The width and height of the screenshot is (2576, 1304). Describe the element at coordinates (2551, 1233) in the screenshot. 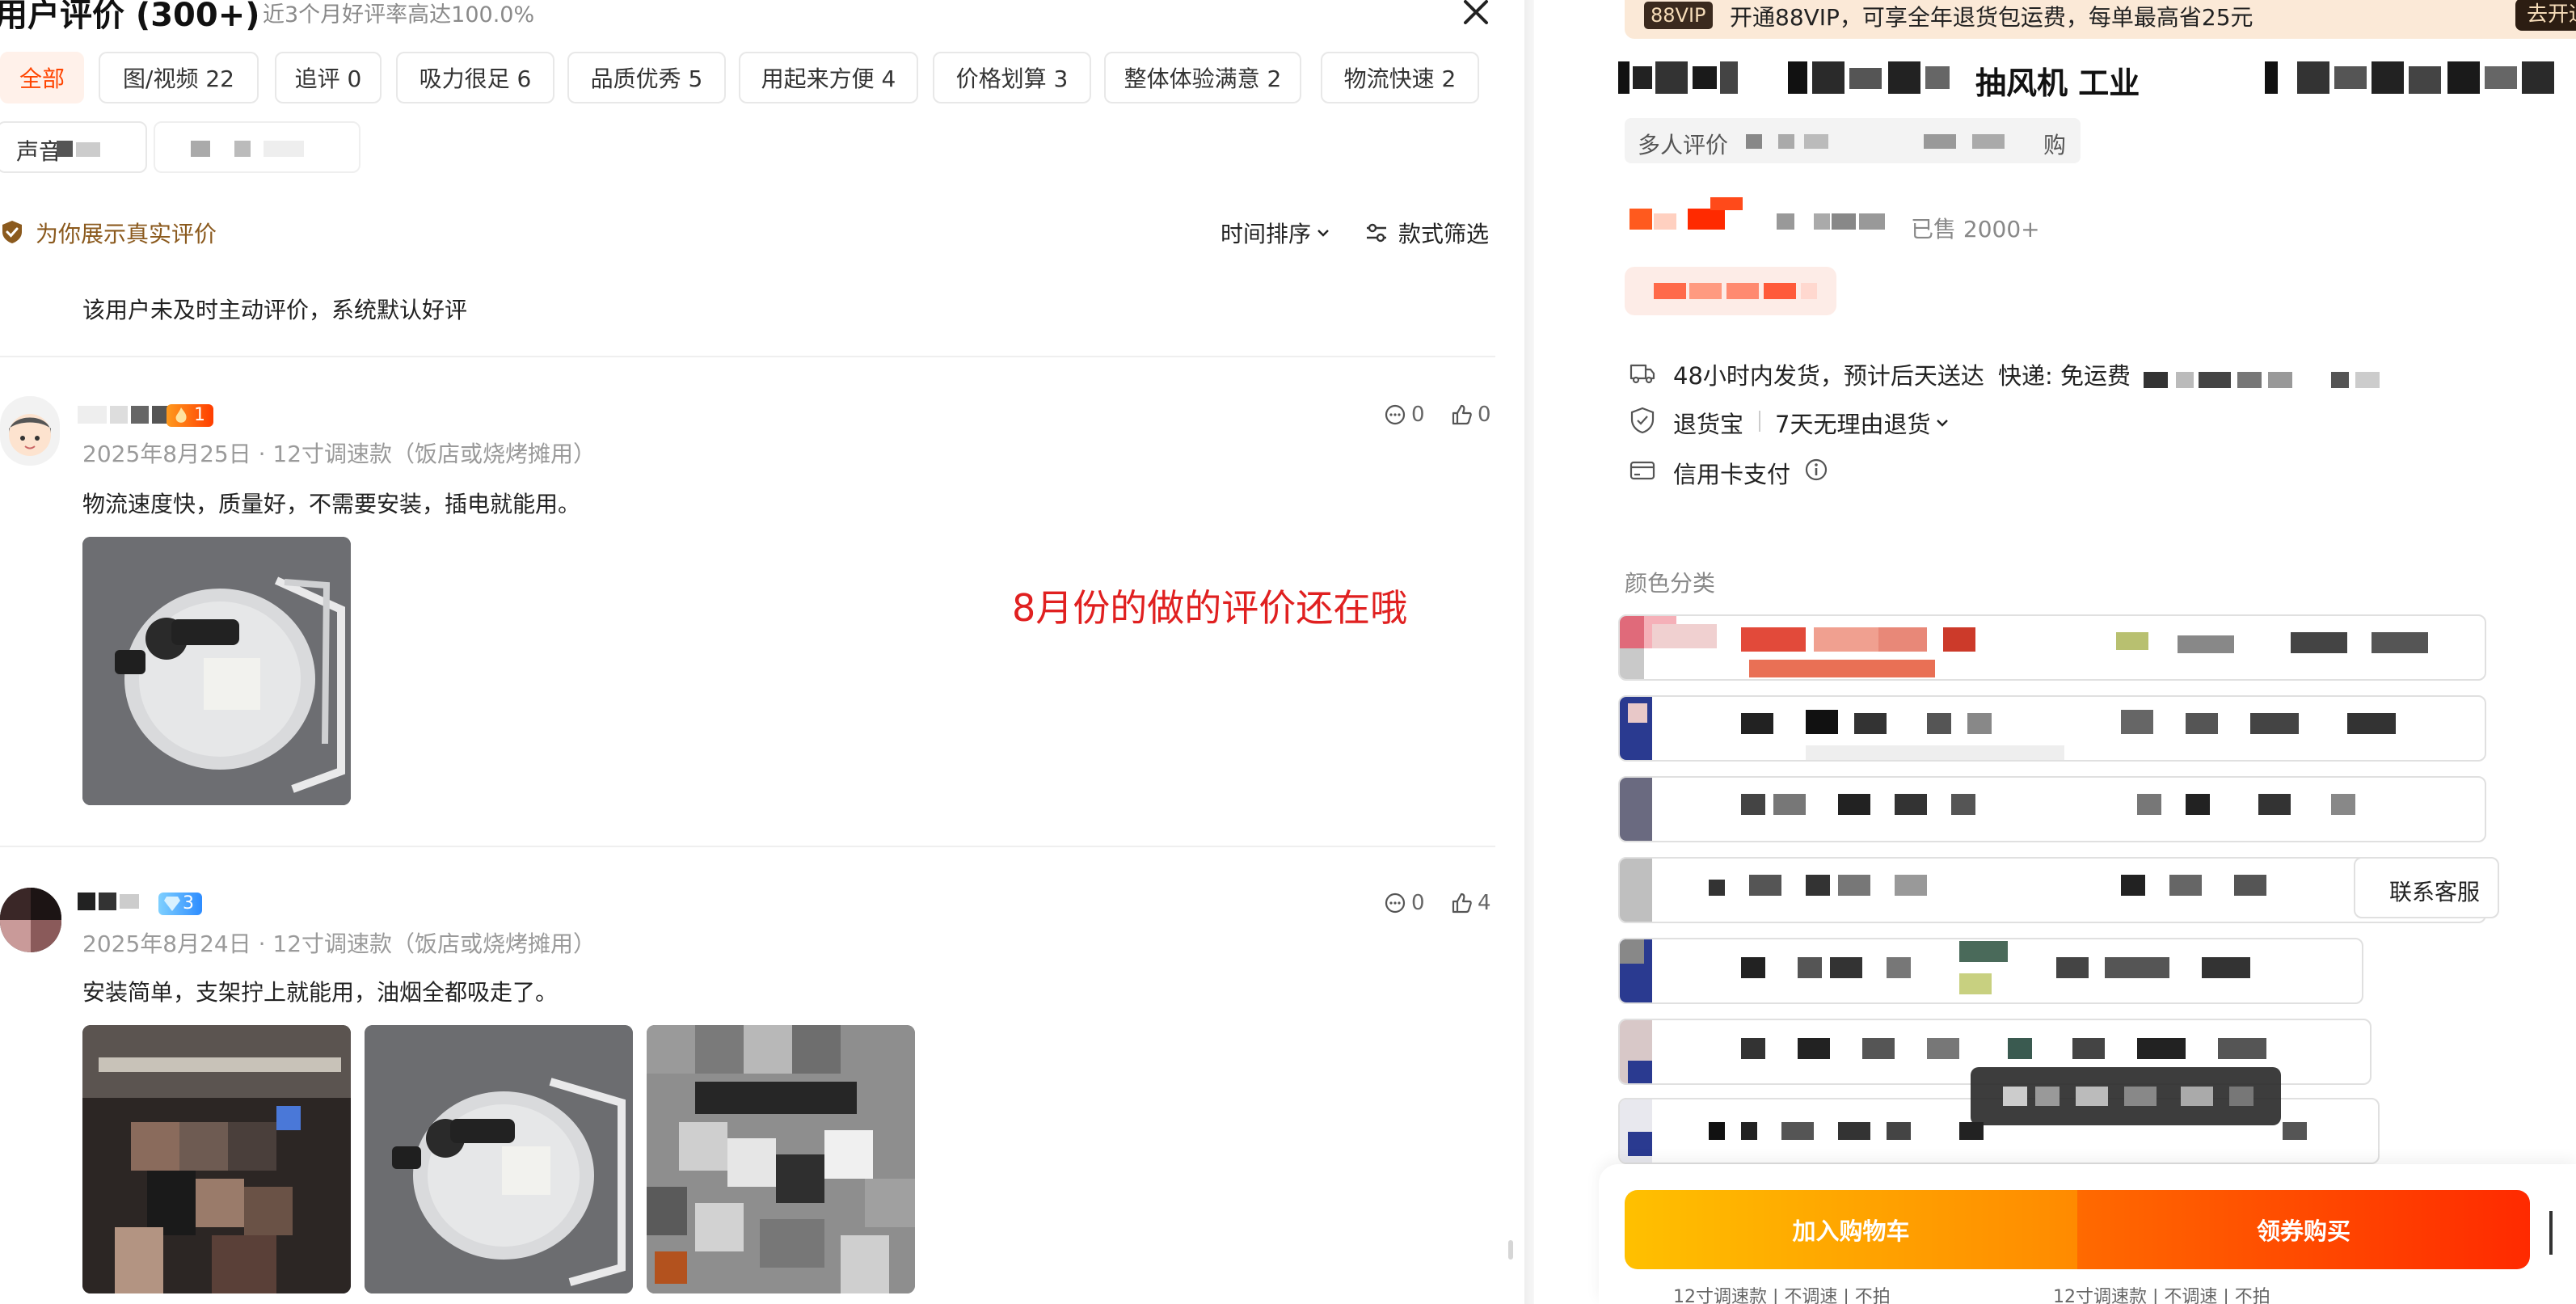

I see `truncated-icon` at that location.